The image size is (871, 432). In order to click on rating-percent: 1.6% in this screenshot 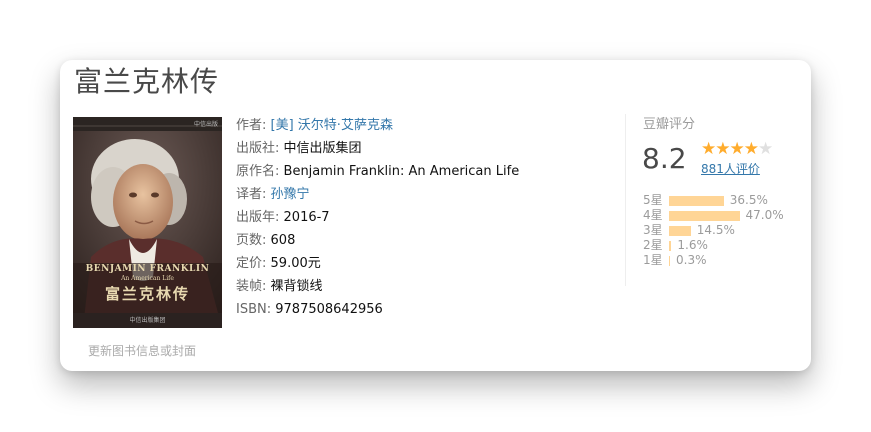, I will do `click(692, 245)`.